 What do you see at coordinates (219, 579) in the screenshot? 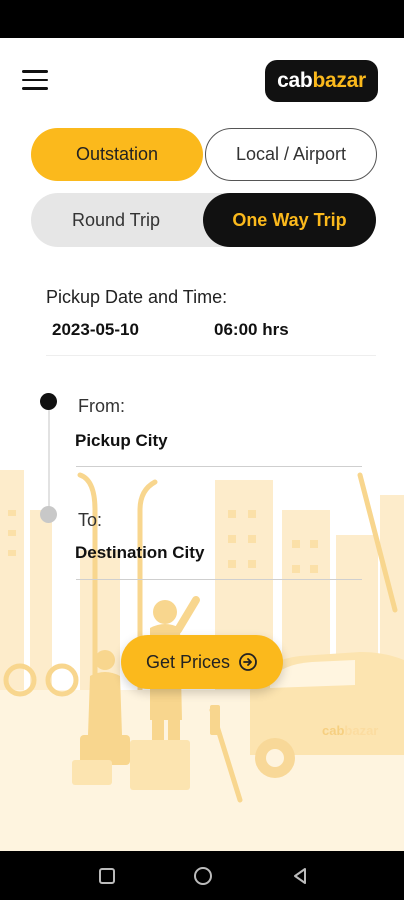
I see `to-input-underline` at bounding box center [219, 579].